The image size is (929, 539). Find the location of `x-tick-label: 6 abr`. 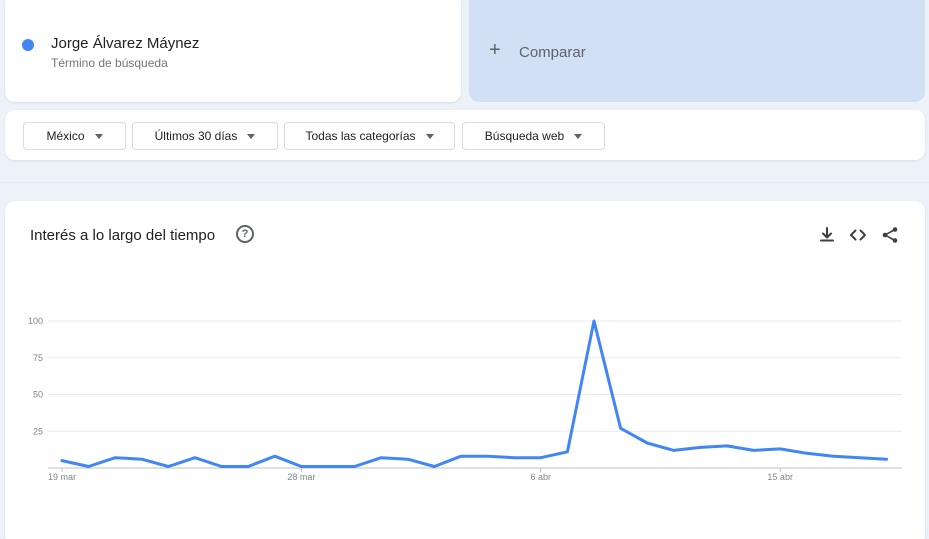

x-tick-label: 6 abr is located at coordinates (541, 477).